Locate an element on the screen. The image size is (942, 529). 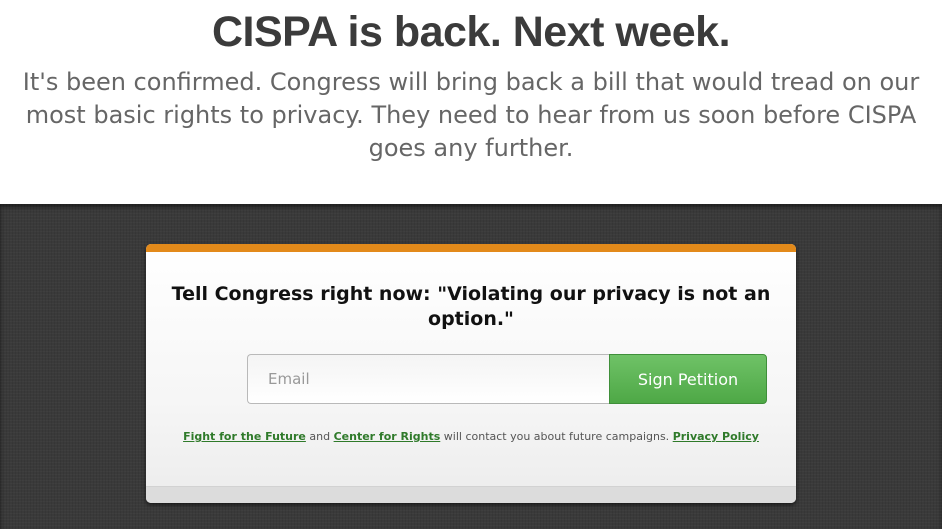
disclaimer-body: will contact you about future campaigns. is located at coordinates (556, 436).